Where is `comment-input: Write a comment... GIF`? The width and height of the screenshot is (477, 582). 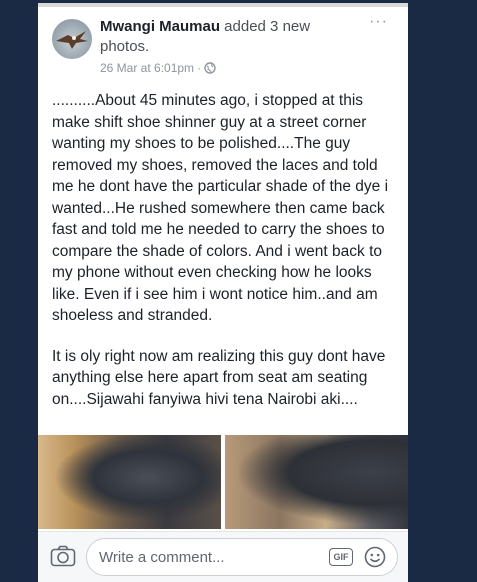
comment-input: Write a comment... GIF is located at coordinates (242, 557).